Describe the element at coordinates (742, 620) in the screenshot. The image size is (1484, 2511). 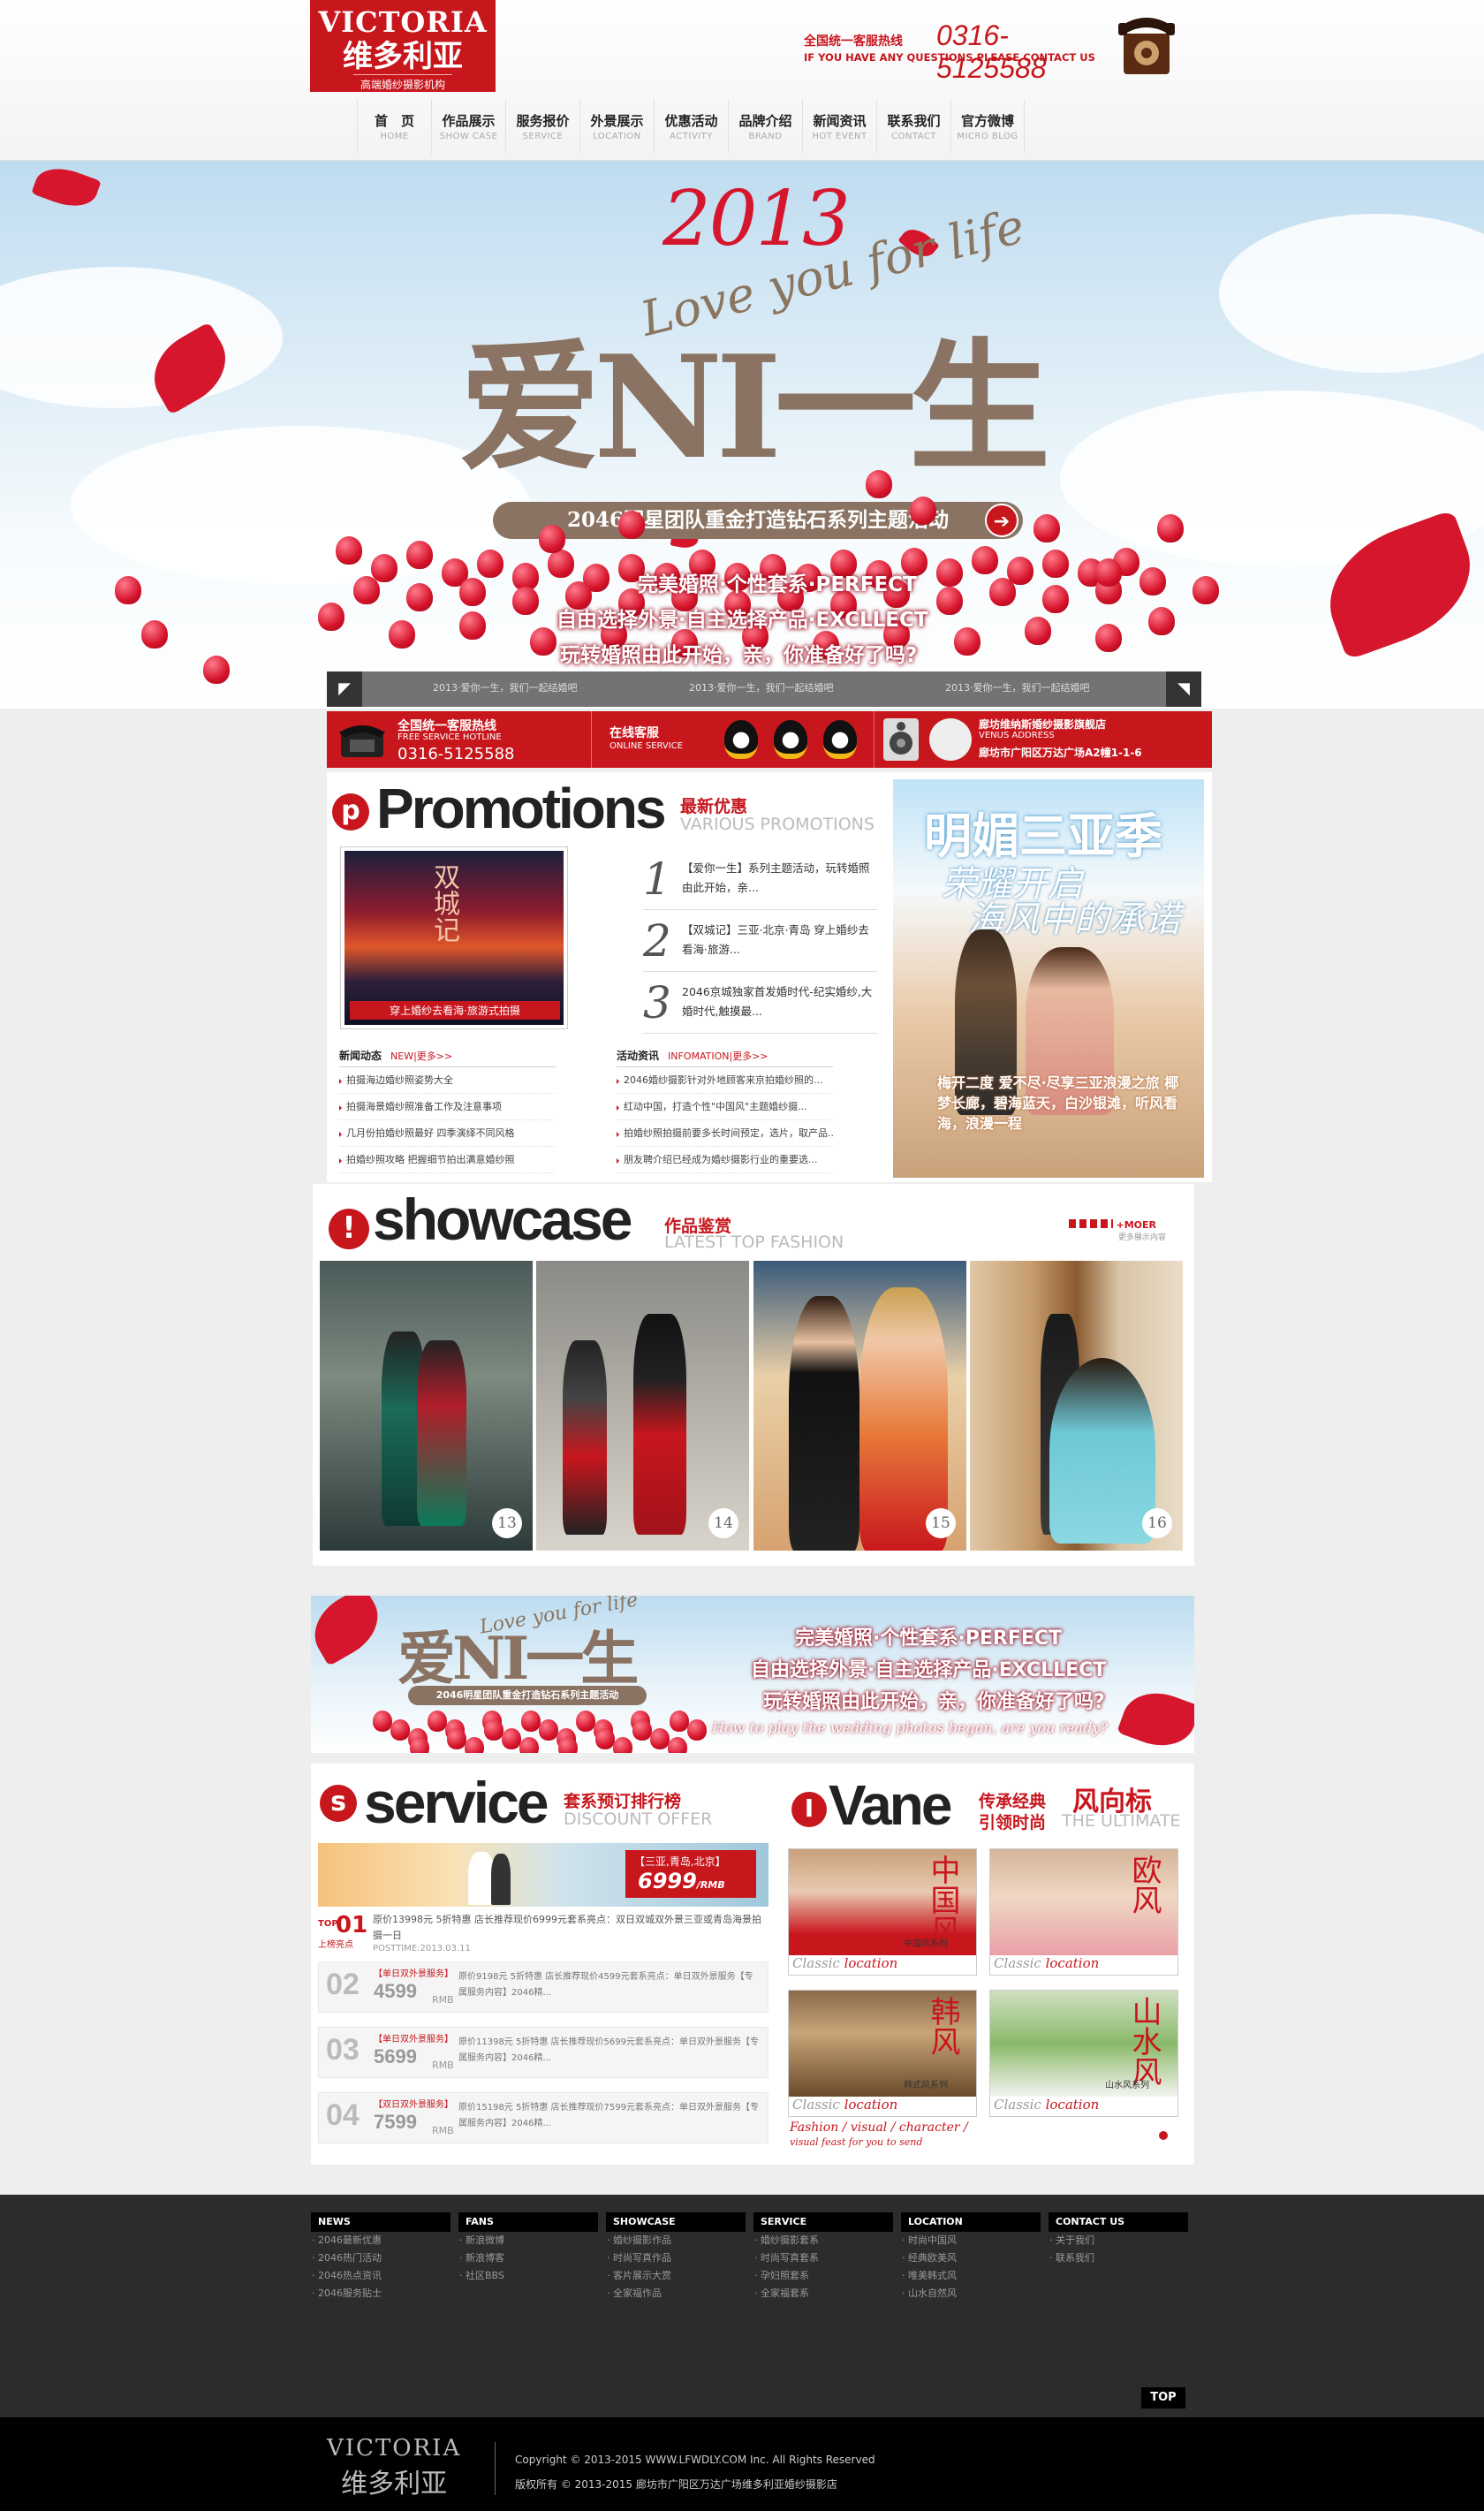
I see `banner-line-2: 自由选择外景·自主选择产品·EXCLLECT` at that location.